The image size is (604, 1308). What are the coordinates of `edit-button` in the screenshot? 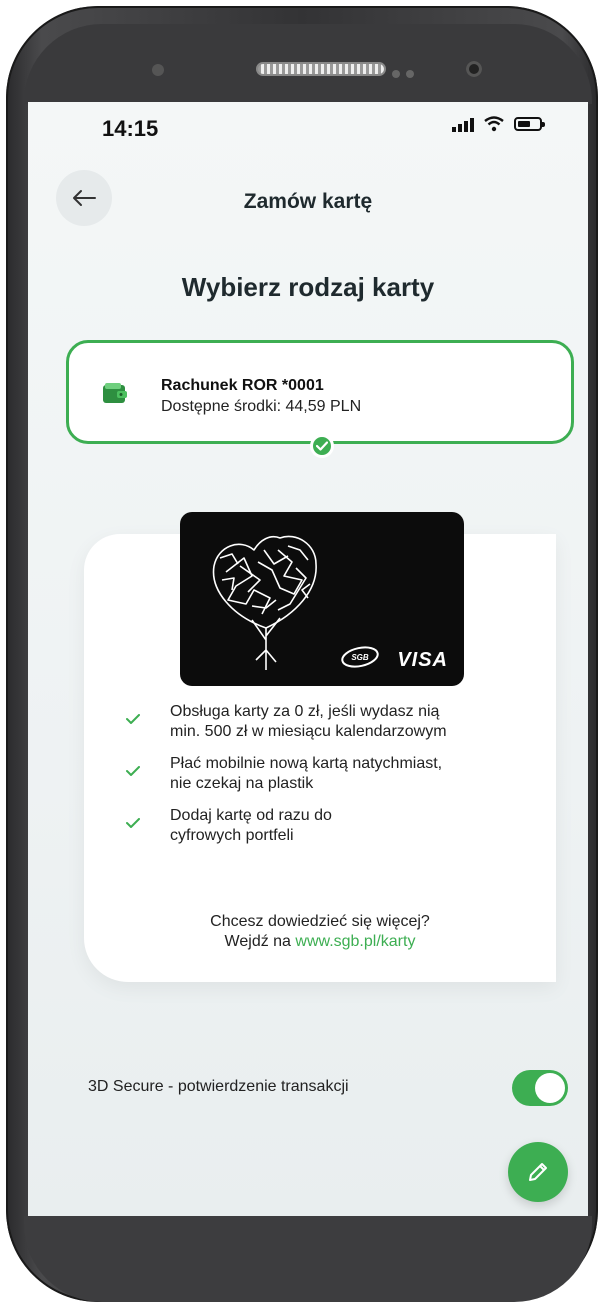 It's located at (538, 1172).